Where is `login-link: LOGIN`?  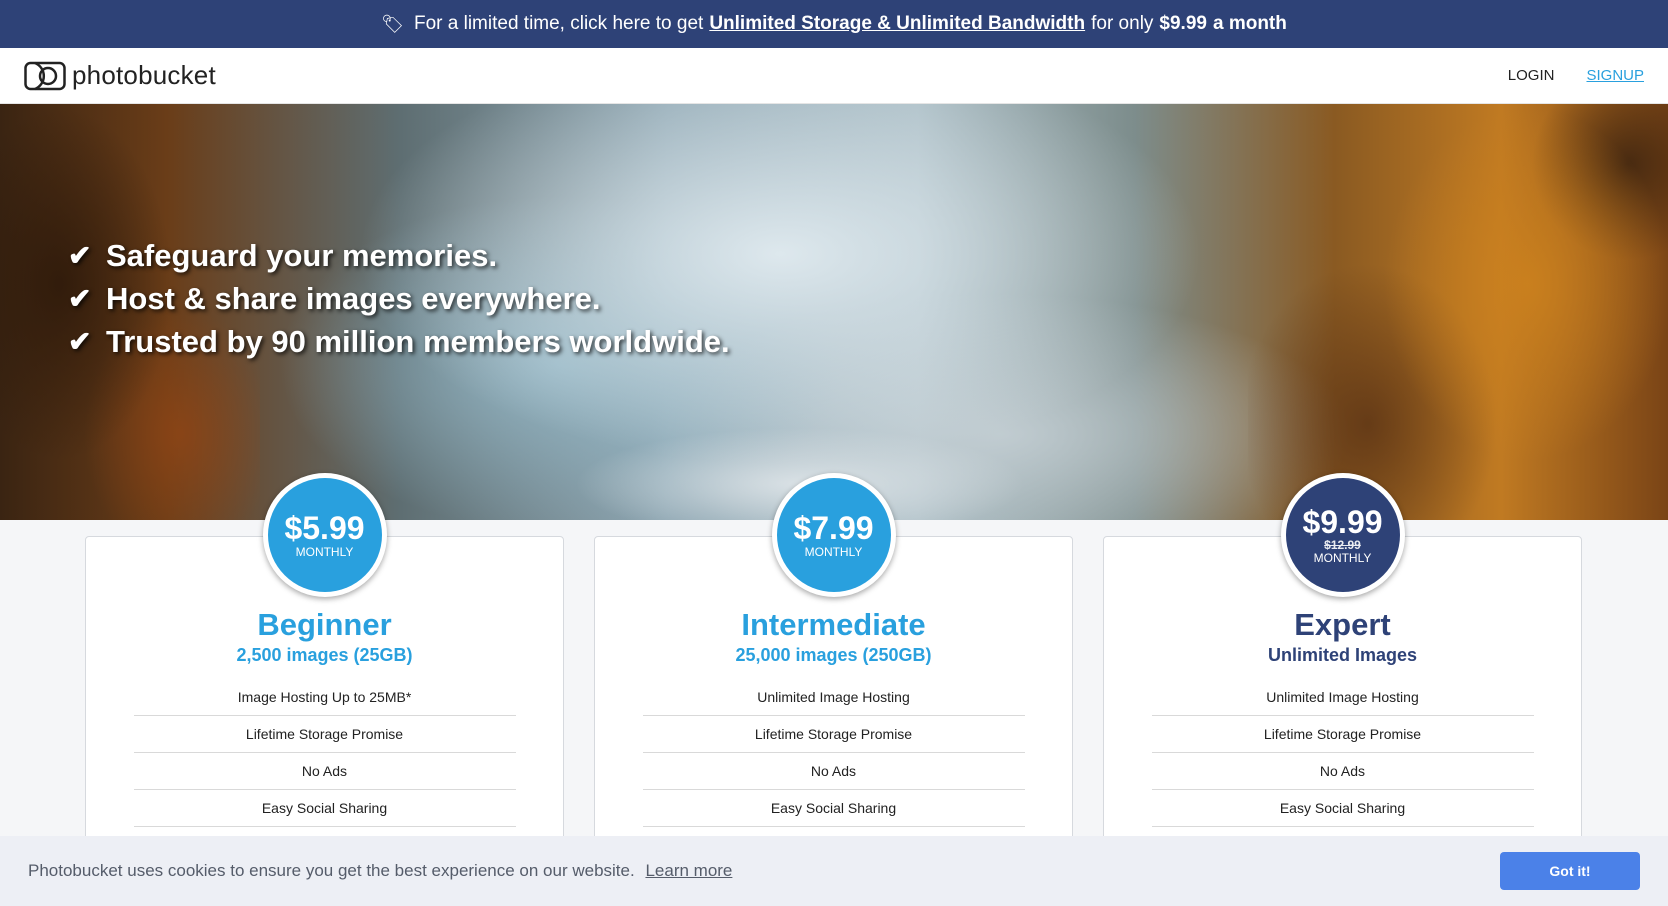
login-link: LOGIN is located at coordinates (1531, 75).